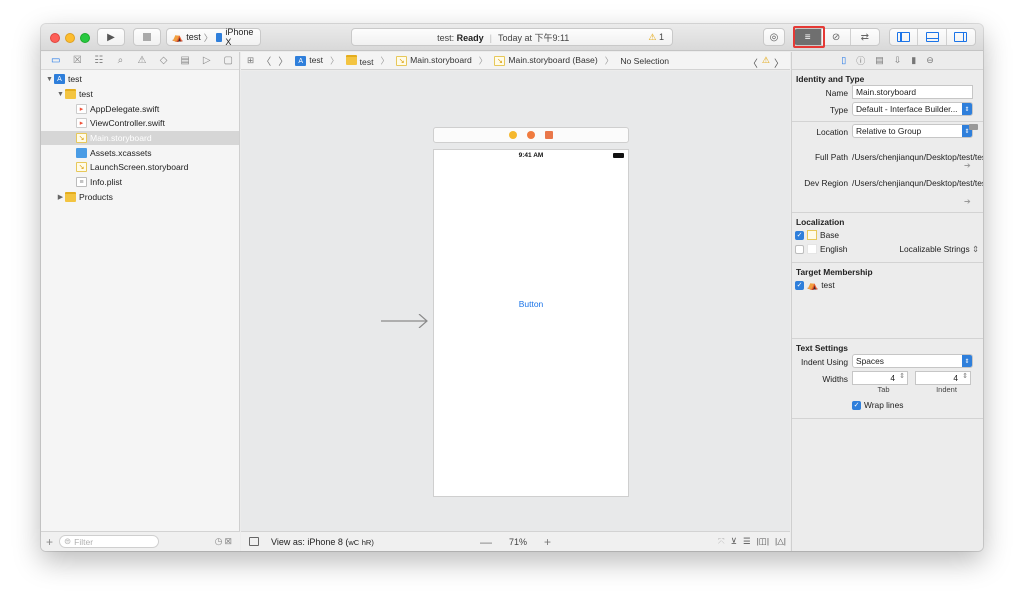 The height and width of the screenshot is (611, 1024). What do you see at coordinates (85, 38) in the screenshot?
I see `zoom-window-button` at bounding box center [85, 38].